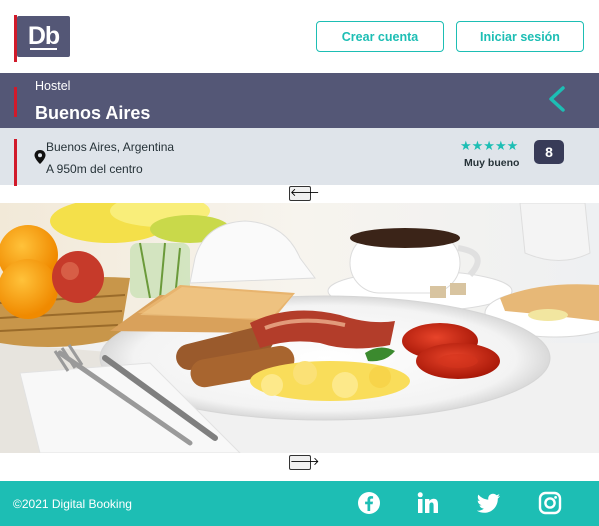 The image size is (599, 526). Describe the element at coordinates (15, 102) in the screenshot. I see `title-accent-bar` at that location.